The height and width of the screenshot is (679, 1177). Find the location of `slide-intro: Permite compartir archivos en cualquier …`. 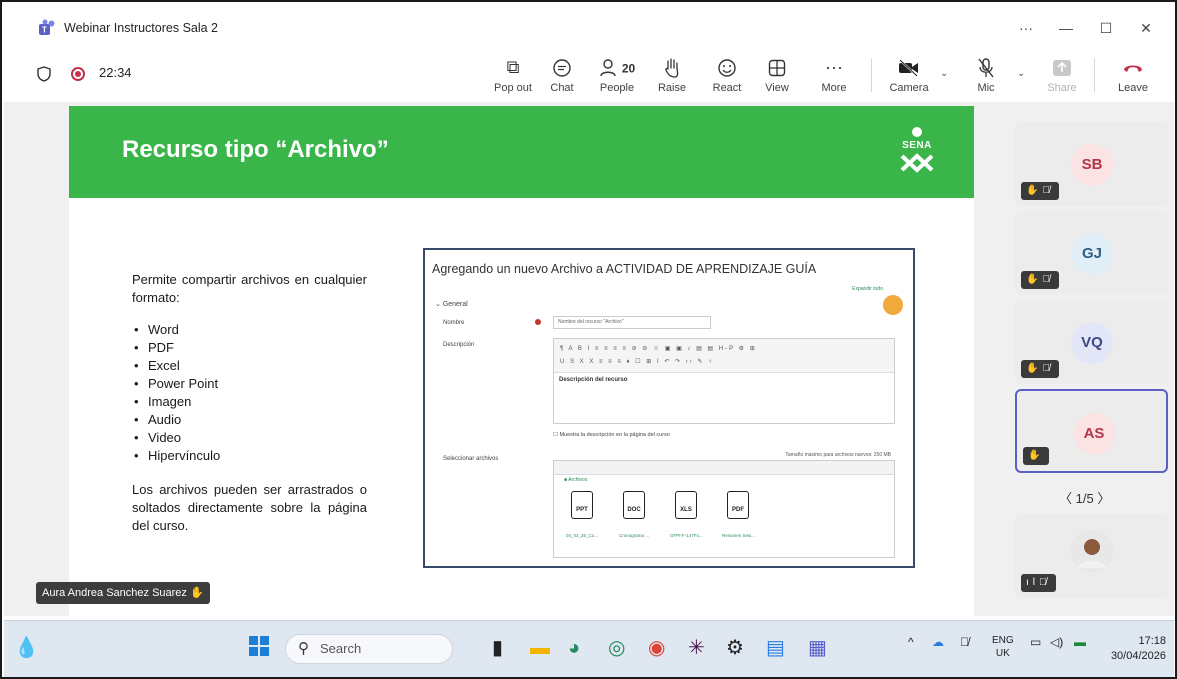

slide-intro: Permite compartir archivos en cualquier … is located at coordinates (249, 288).